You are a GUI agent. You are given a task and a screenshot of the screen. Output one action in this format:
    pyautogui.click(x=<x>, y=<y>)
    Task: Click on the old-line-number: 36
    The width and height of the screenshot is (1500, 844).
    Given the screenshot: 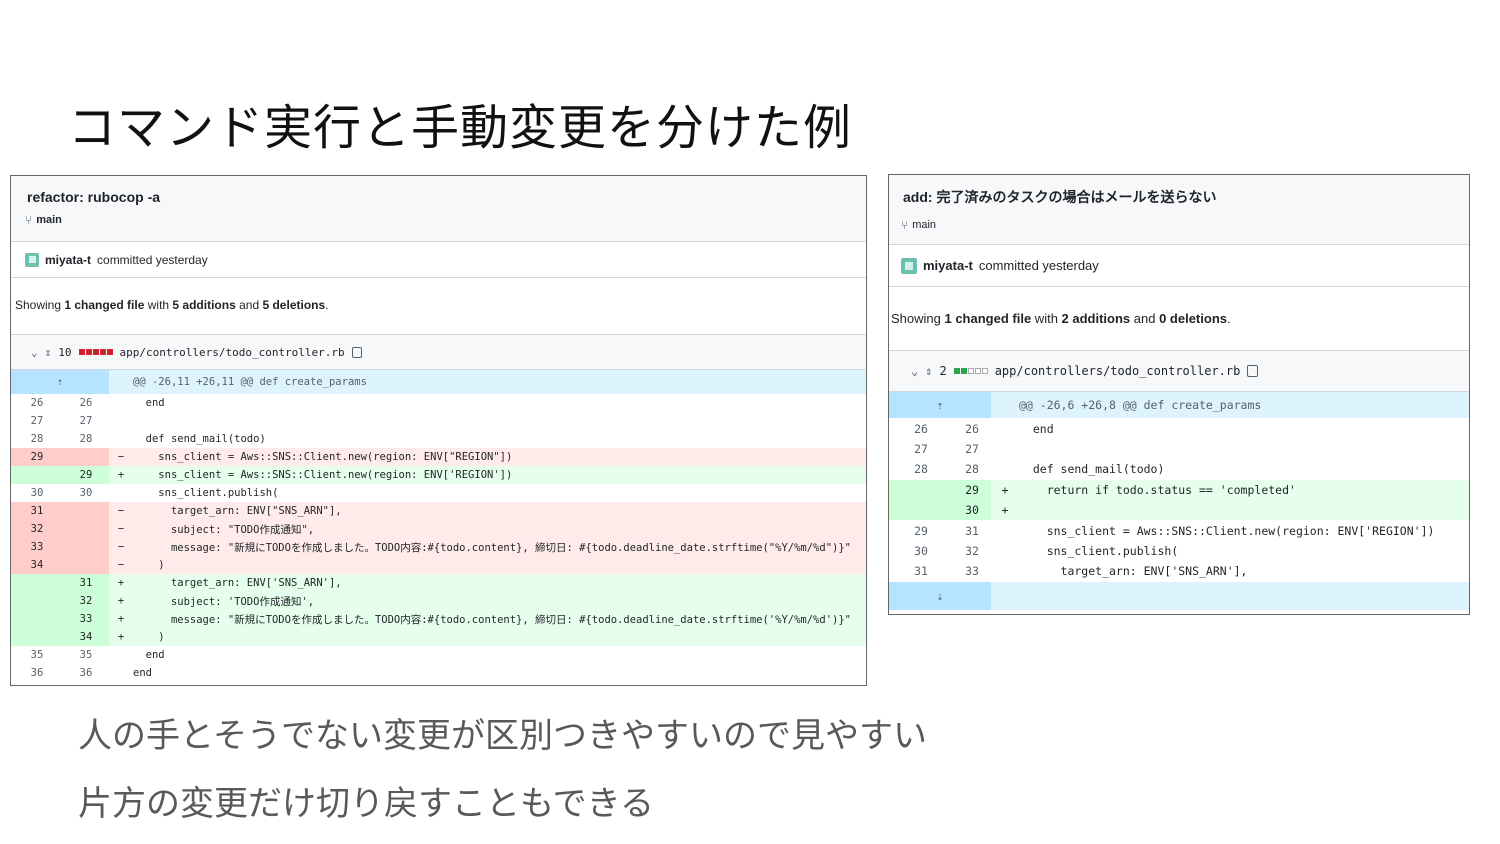 What is the action you would take?
    pyautogui.click(x=37, y=673)
    